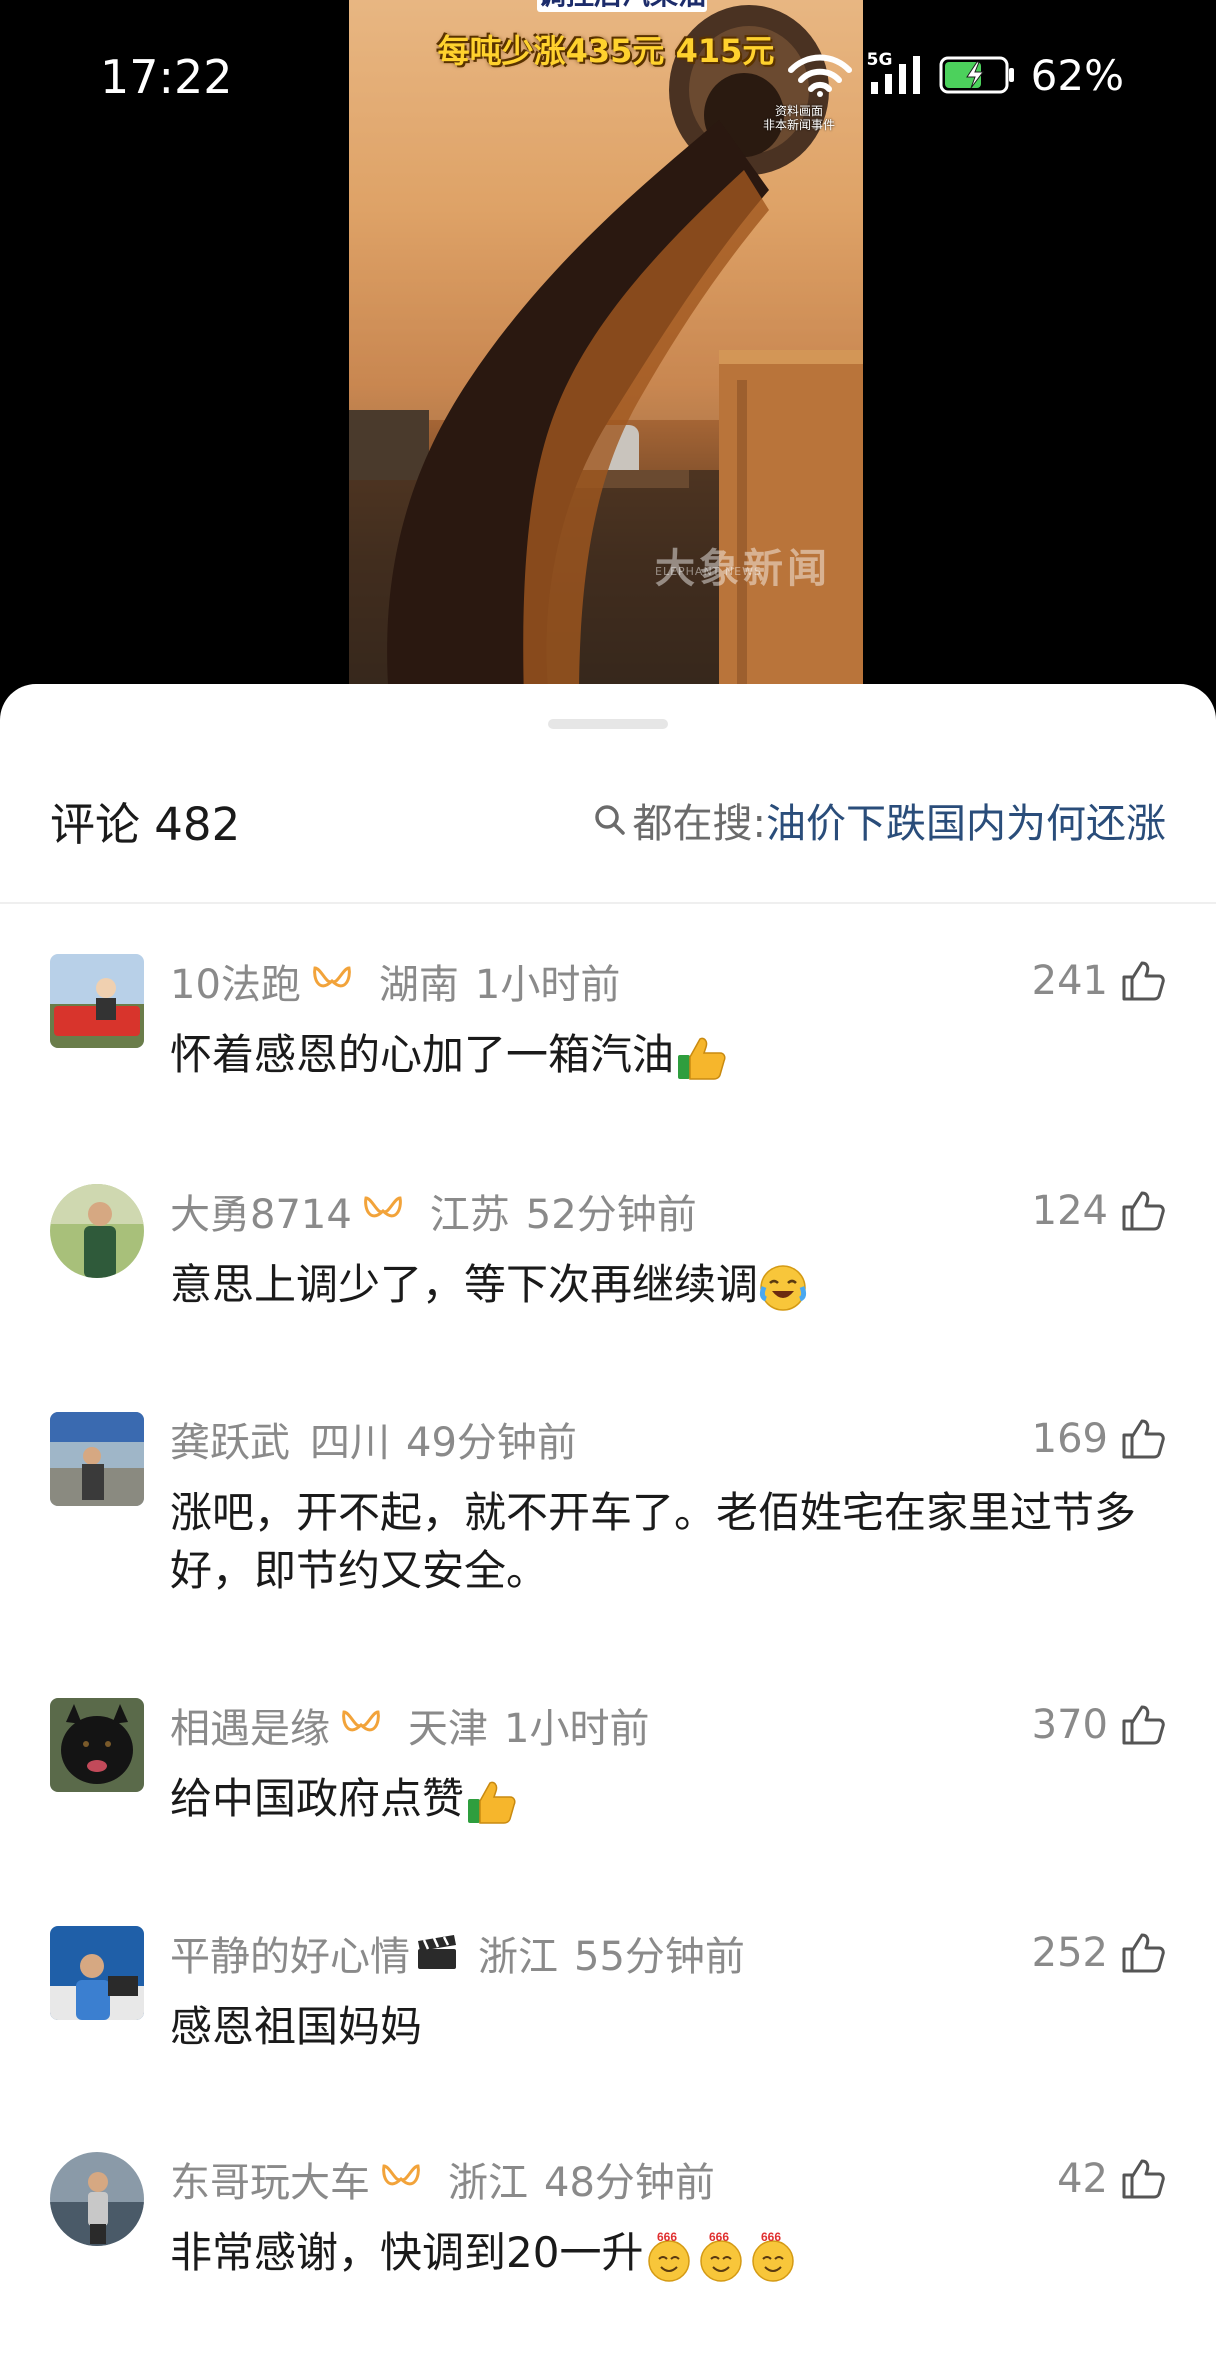 The width and height of the screenshot is (1216, 2358). I want to click on wifi-icon, so click(819, 75).